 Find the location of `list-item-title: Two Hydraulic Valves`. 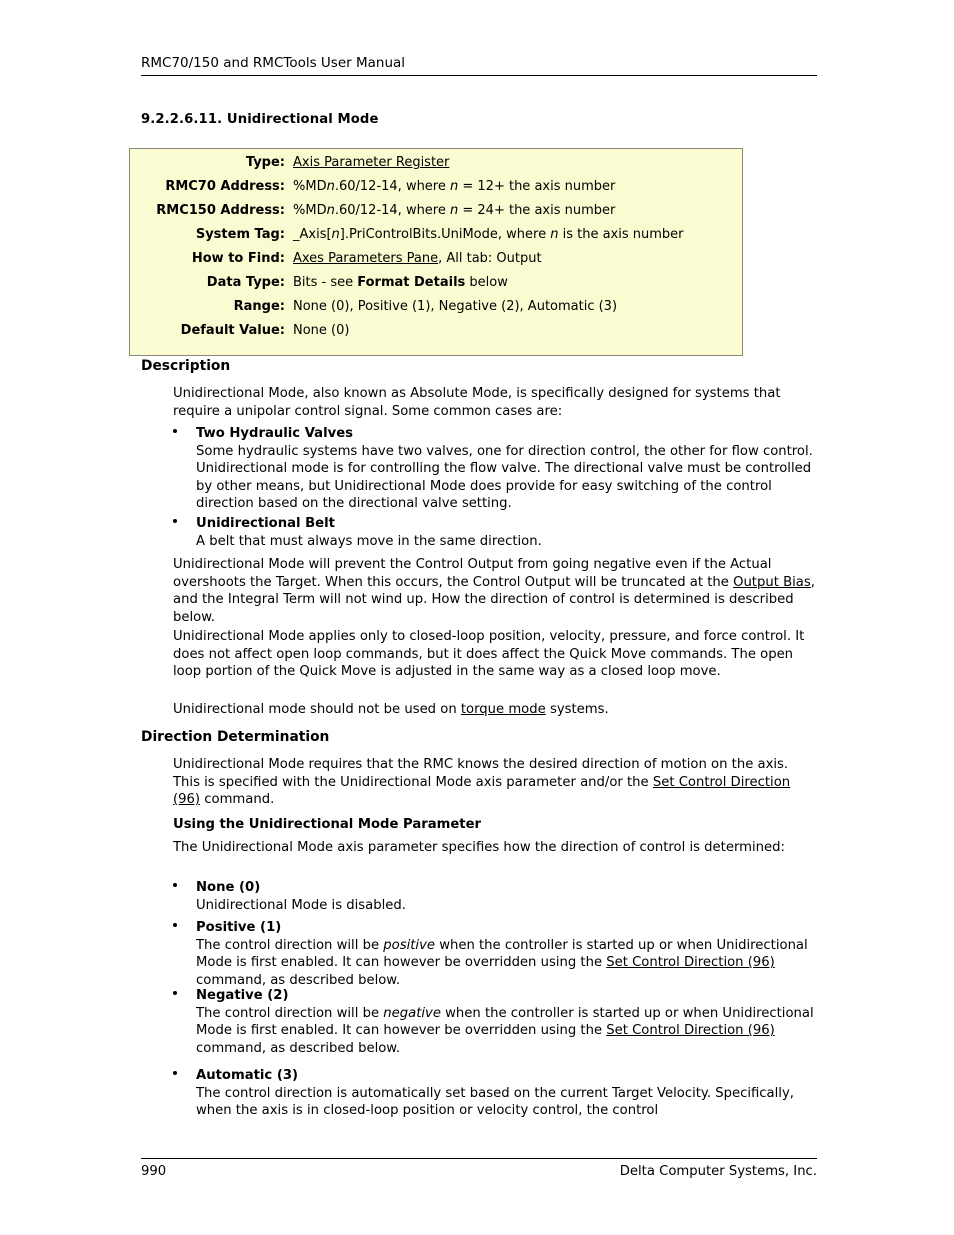

list-item-title: Two Hydraulic Valves is located at coordinates (274, 433).